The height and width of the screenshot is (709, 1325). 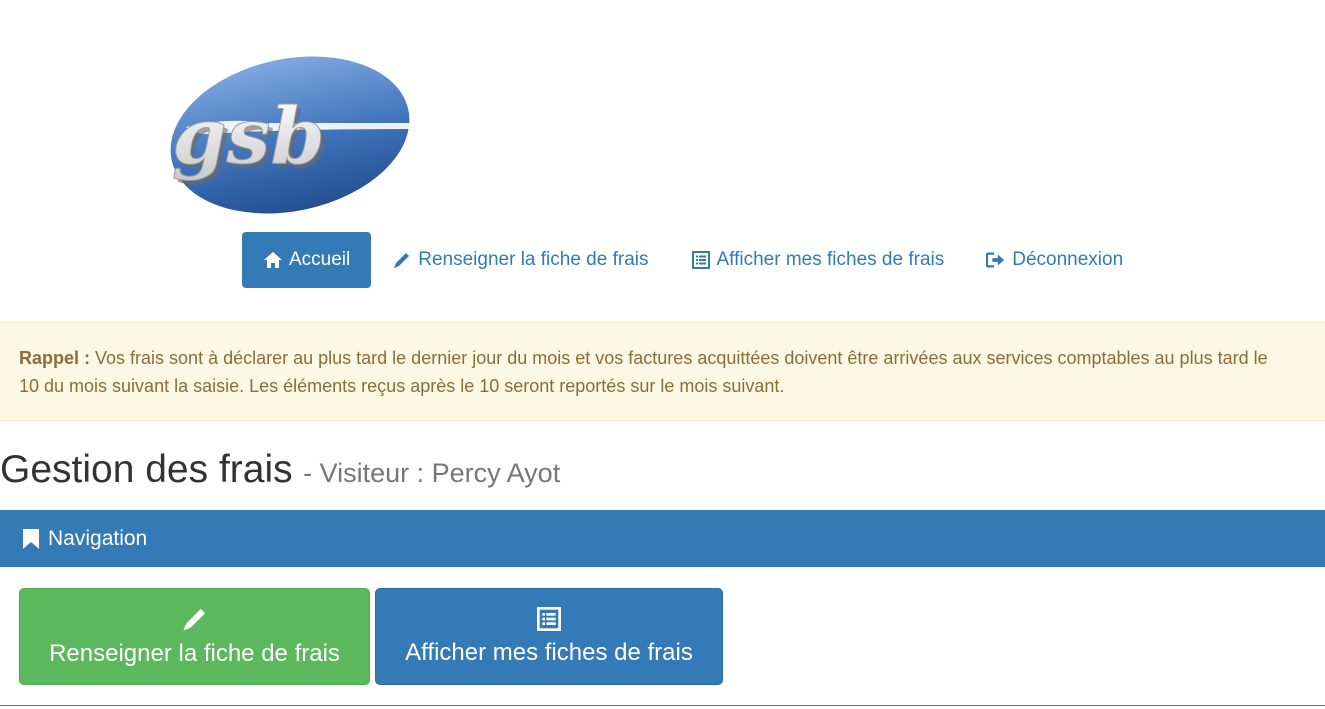 I want to click on nav-deconnexion: Déconnexion, so click(x=1054, y=260).